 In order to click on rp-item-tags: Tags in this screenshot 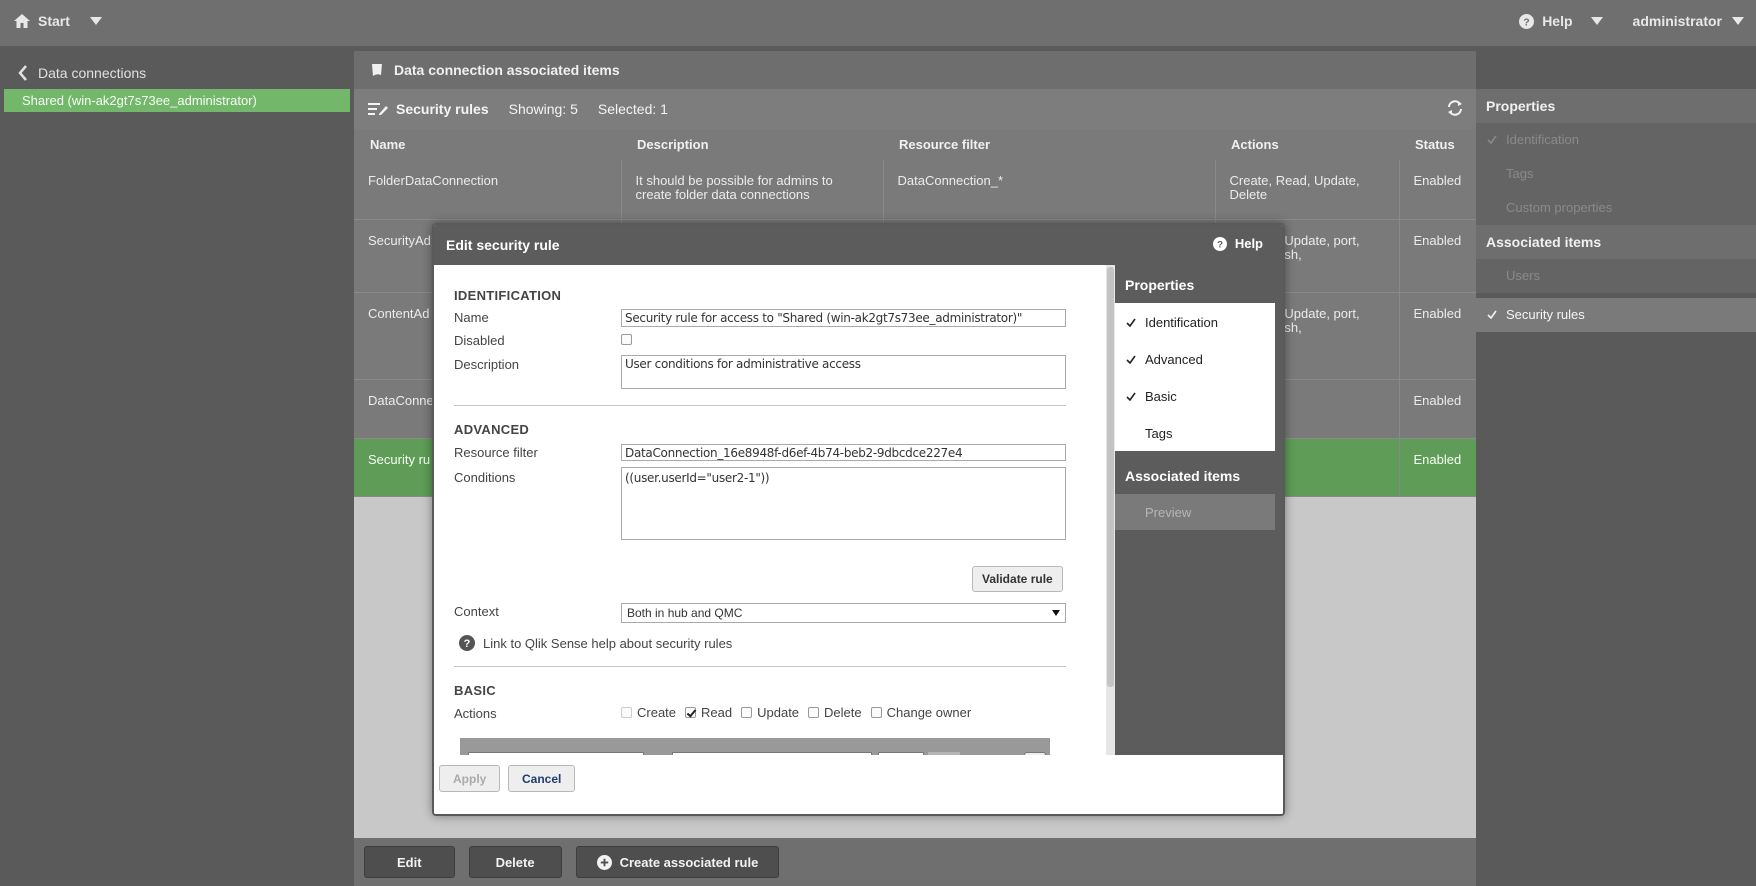, I will do `click(1616, 174)`.